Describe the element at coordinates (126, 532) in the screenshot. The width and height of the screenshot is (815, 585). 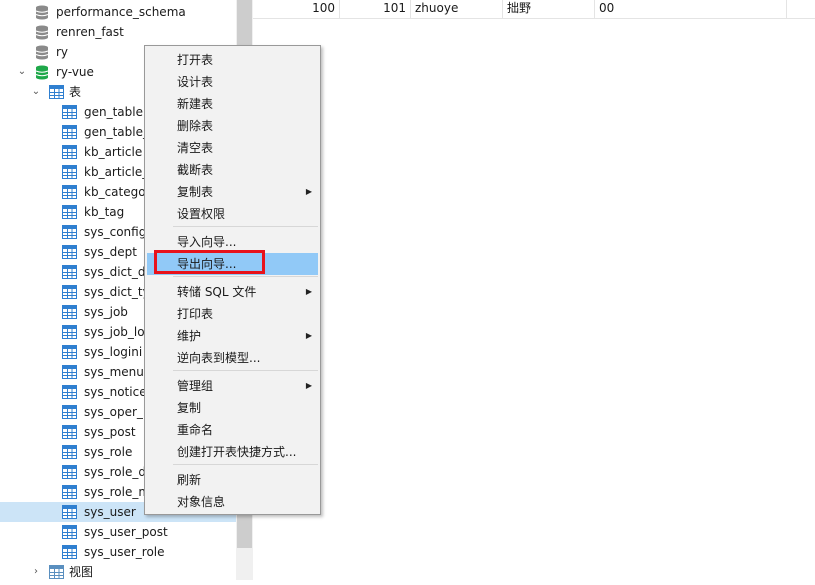
I see `tree-item-label: sys_user_post` at that location.